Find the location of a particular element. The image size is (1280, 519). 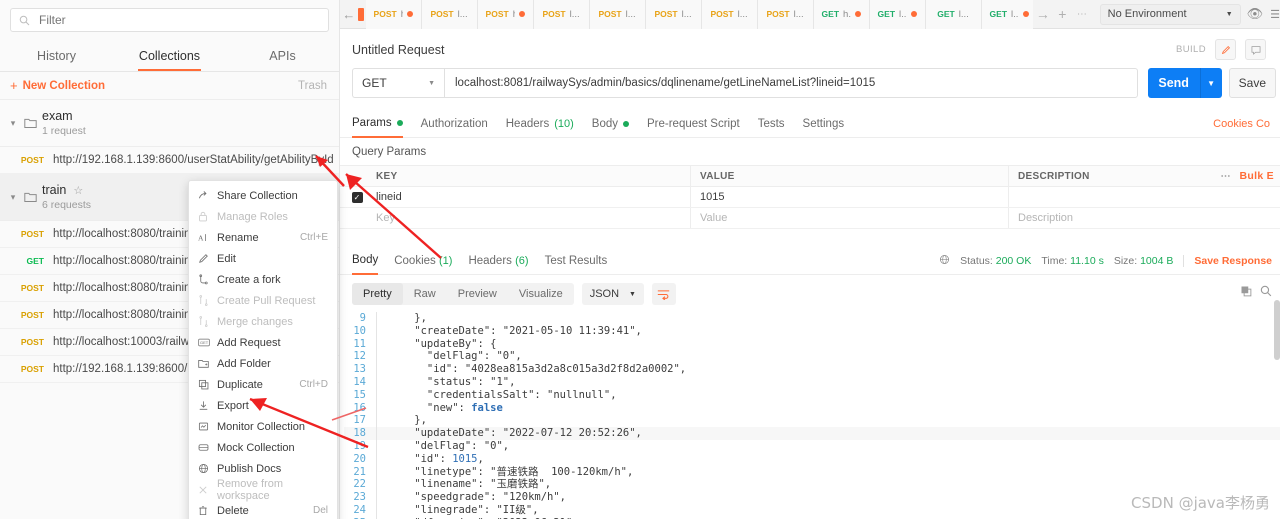

method-selector: GET ▼ is located at coordinates (398, 83).